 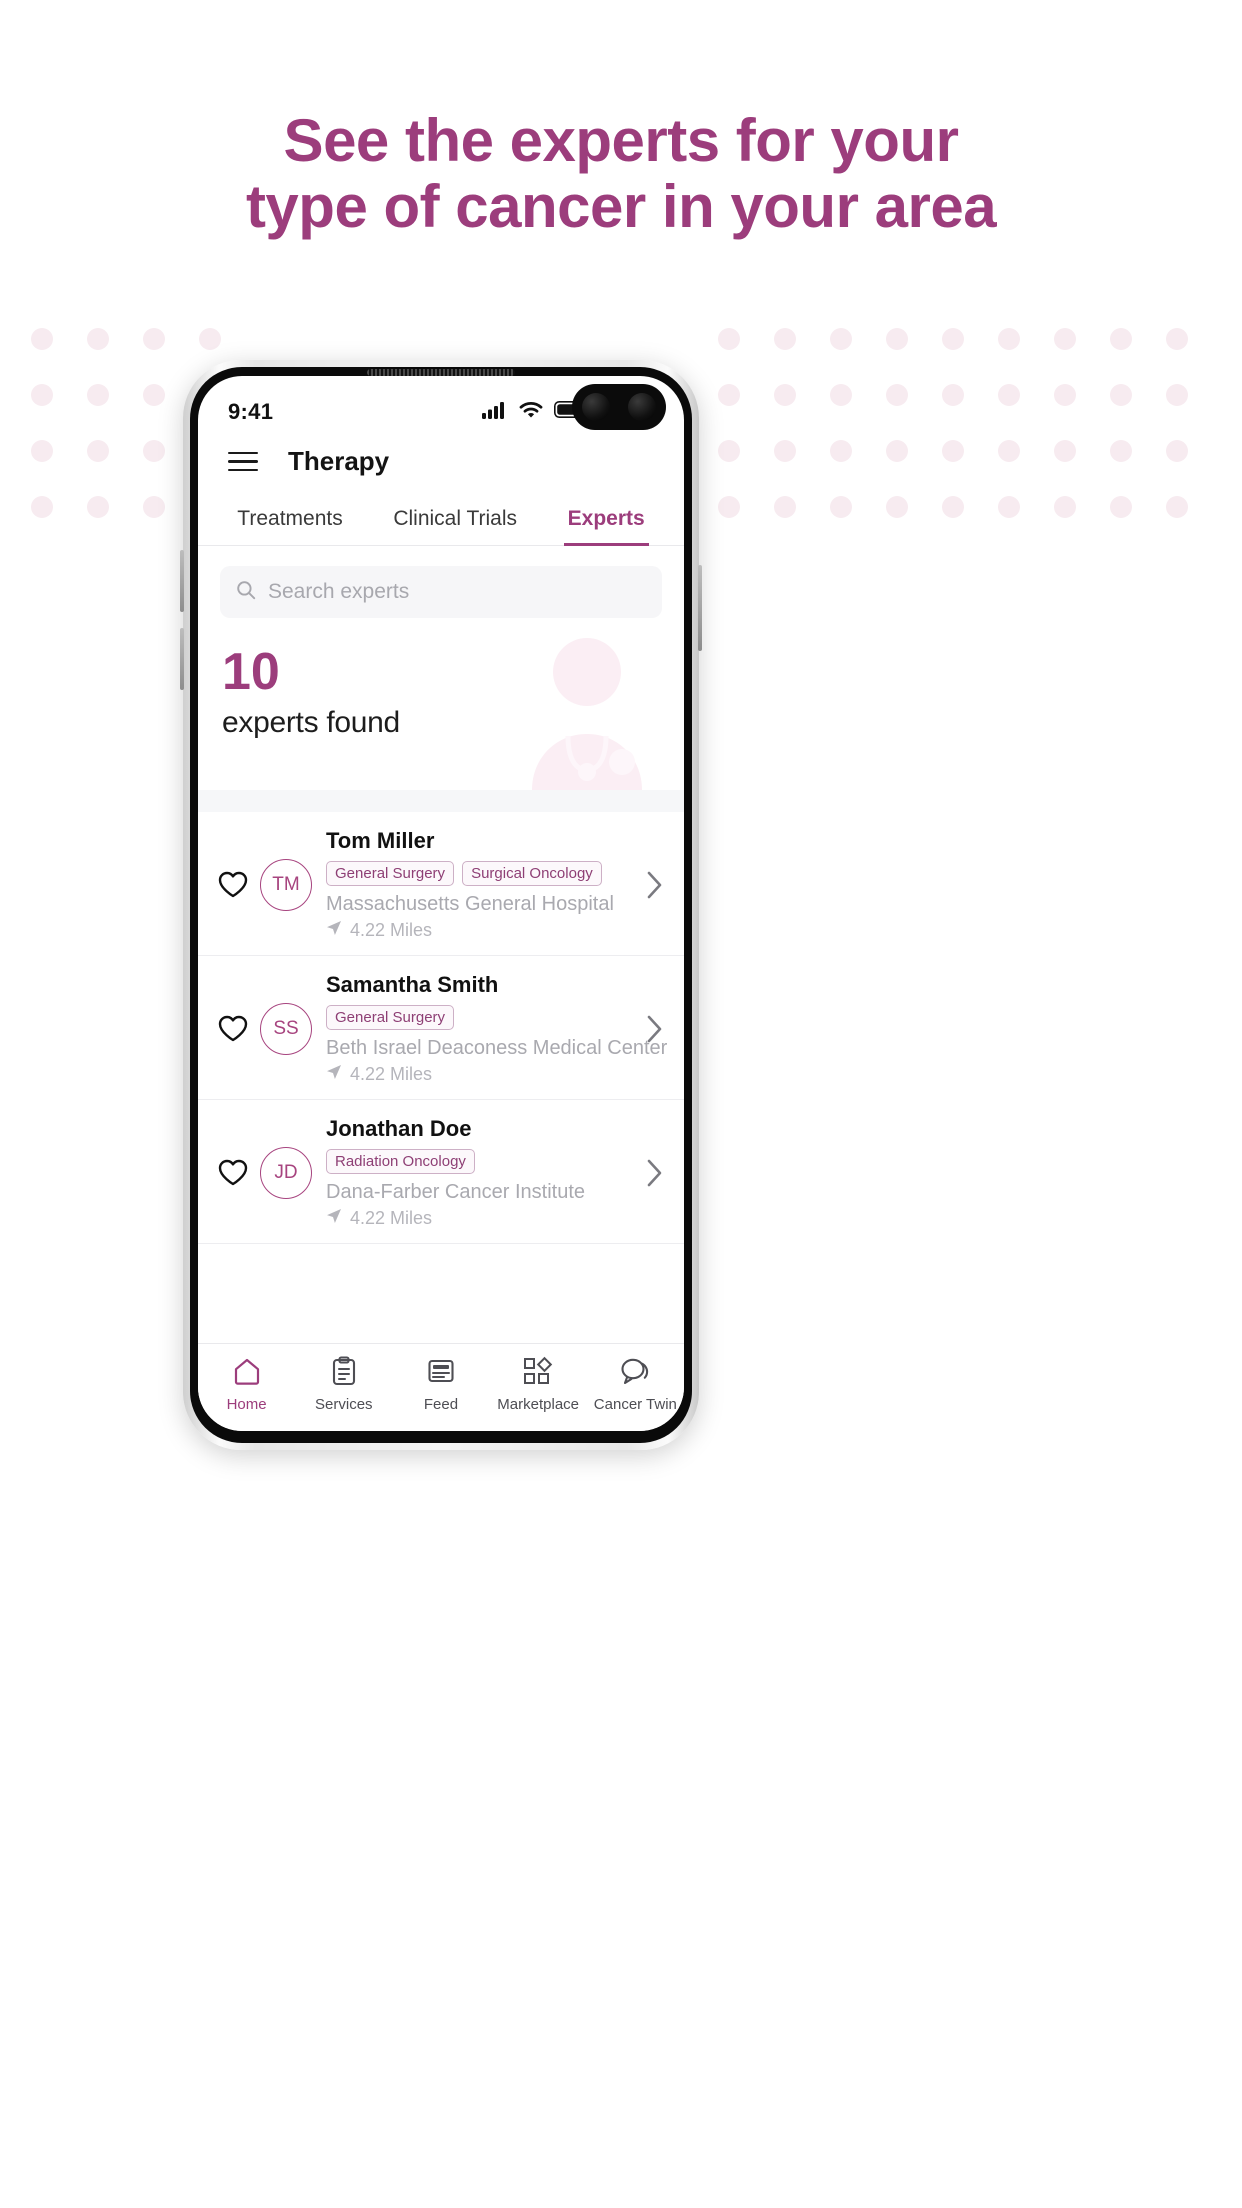 What do you see at coordinates (635, 1373) in the screenshot?
I see `chat-bubbles-icon` at bounding box center [635, 1373].